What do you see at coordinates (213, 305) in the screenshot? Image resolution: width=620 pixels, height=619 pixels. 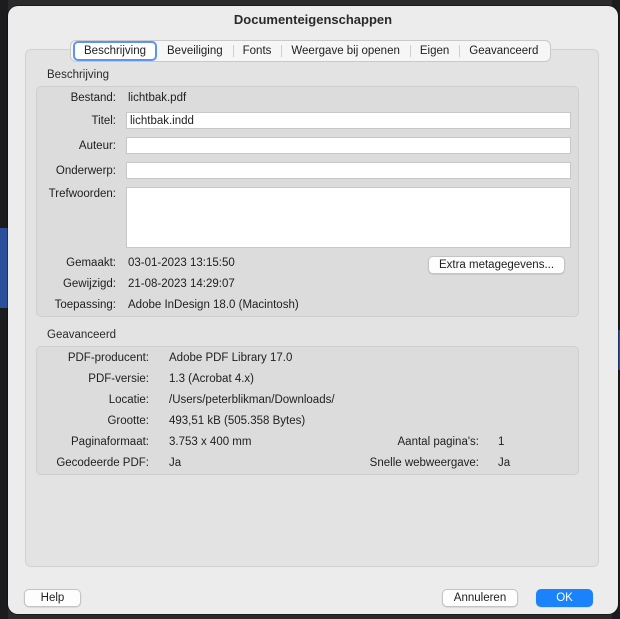 I see `application-value: Adobe InDesign 18.0 (Macintosh)` at bounding box center [213, 305].